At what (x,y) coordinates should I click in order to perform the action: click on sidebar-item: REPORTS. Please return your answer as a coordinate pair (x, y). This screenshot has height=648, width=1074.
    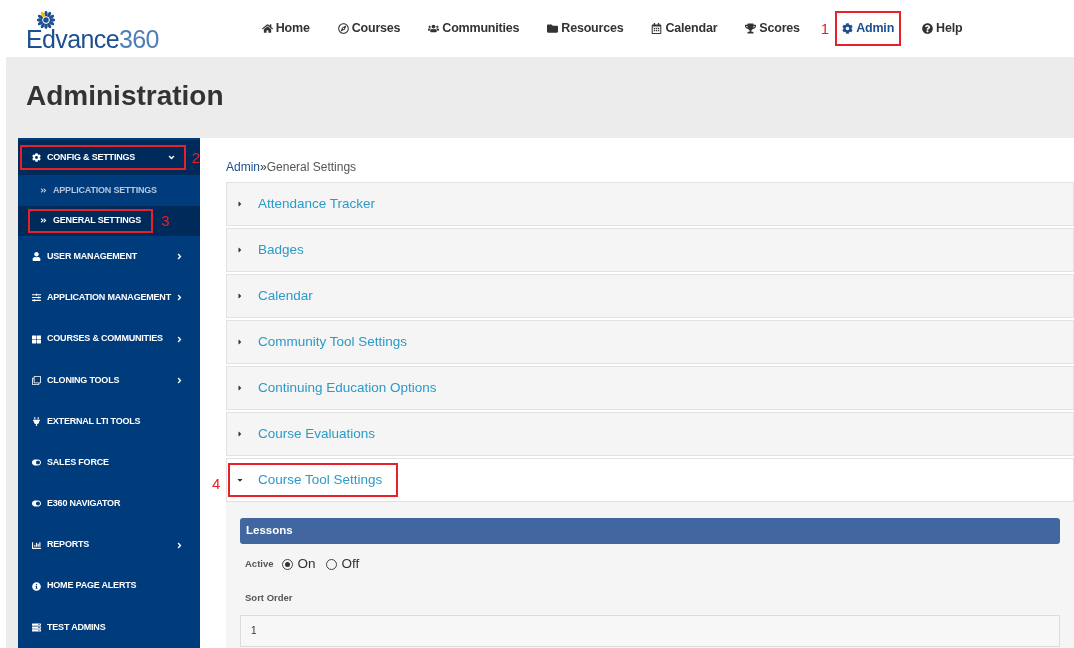
    Looking at the image, I should click on (107, 545).